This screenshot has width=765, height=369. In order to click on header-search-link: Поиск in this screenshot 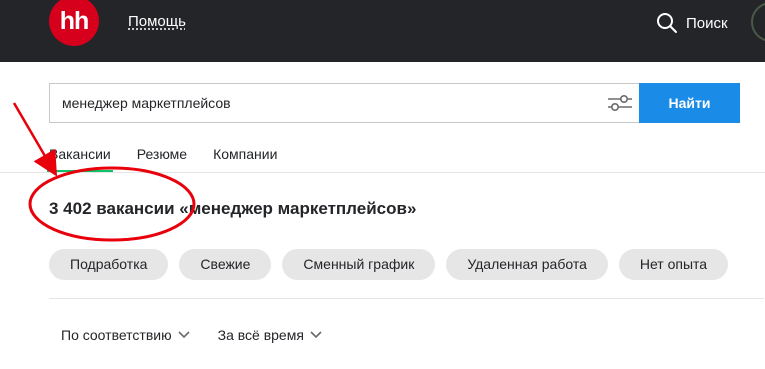, I will do `click(692, 23)`.